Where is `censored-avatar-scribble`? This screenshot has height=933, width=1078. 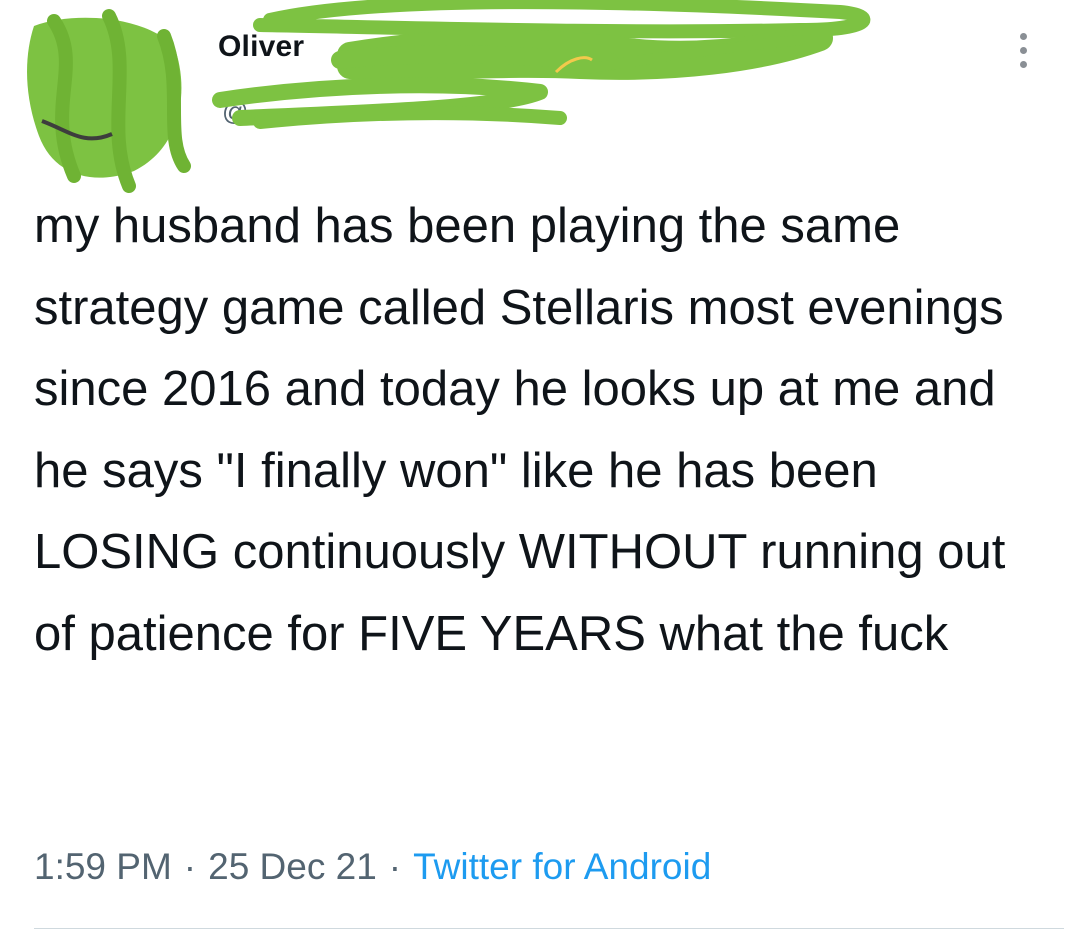
censored-avatar-scribble is located at coordinates (109, 101).